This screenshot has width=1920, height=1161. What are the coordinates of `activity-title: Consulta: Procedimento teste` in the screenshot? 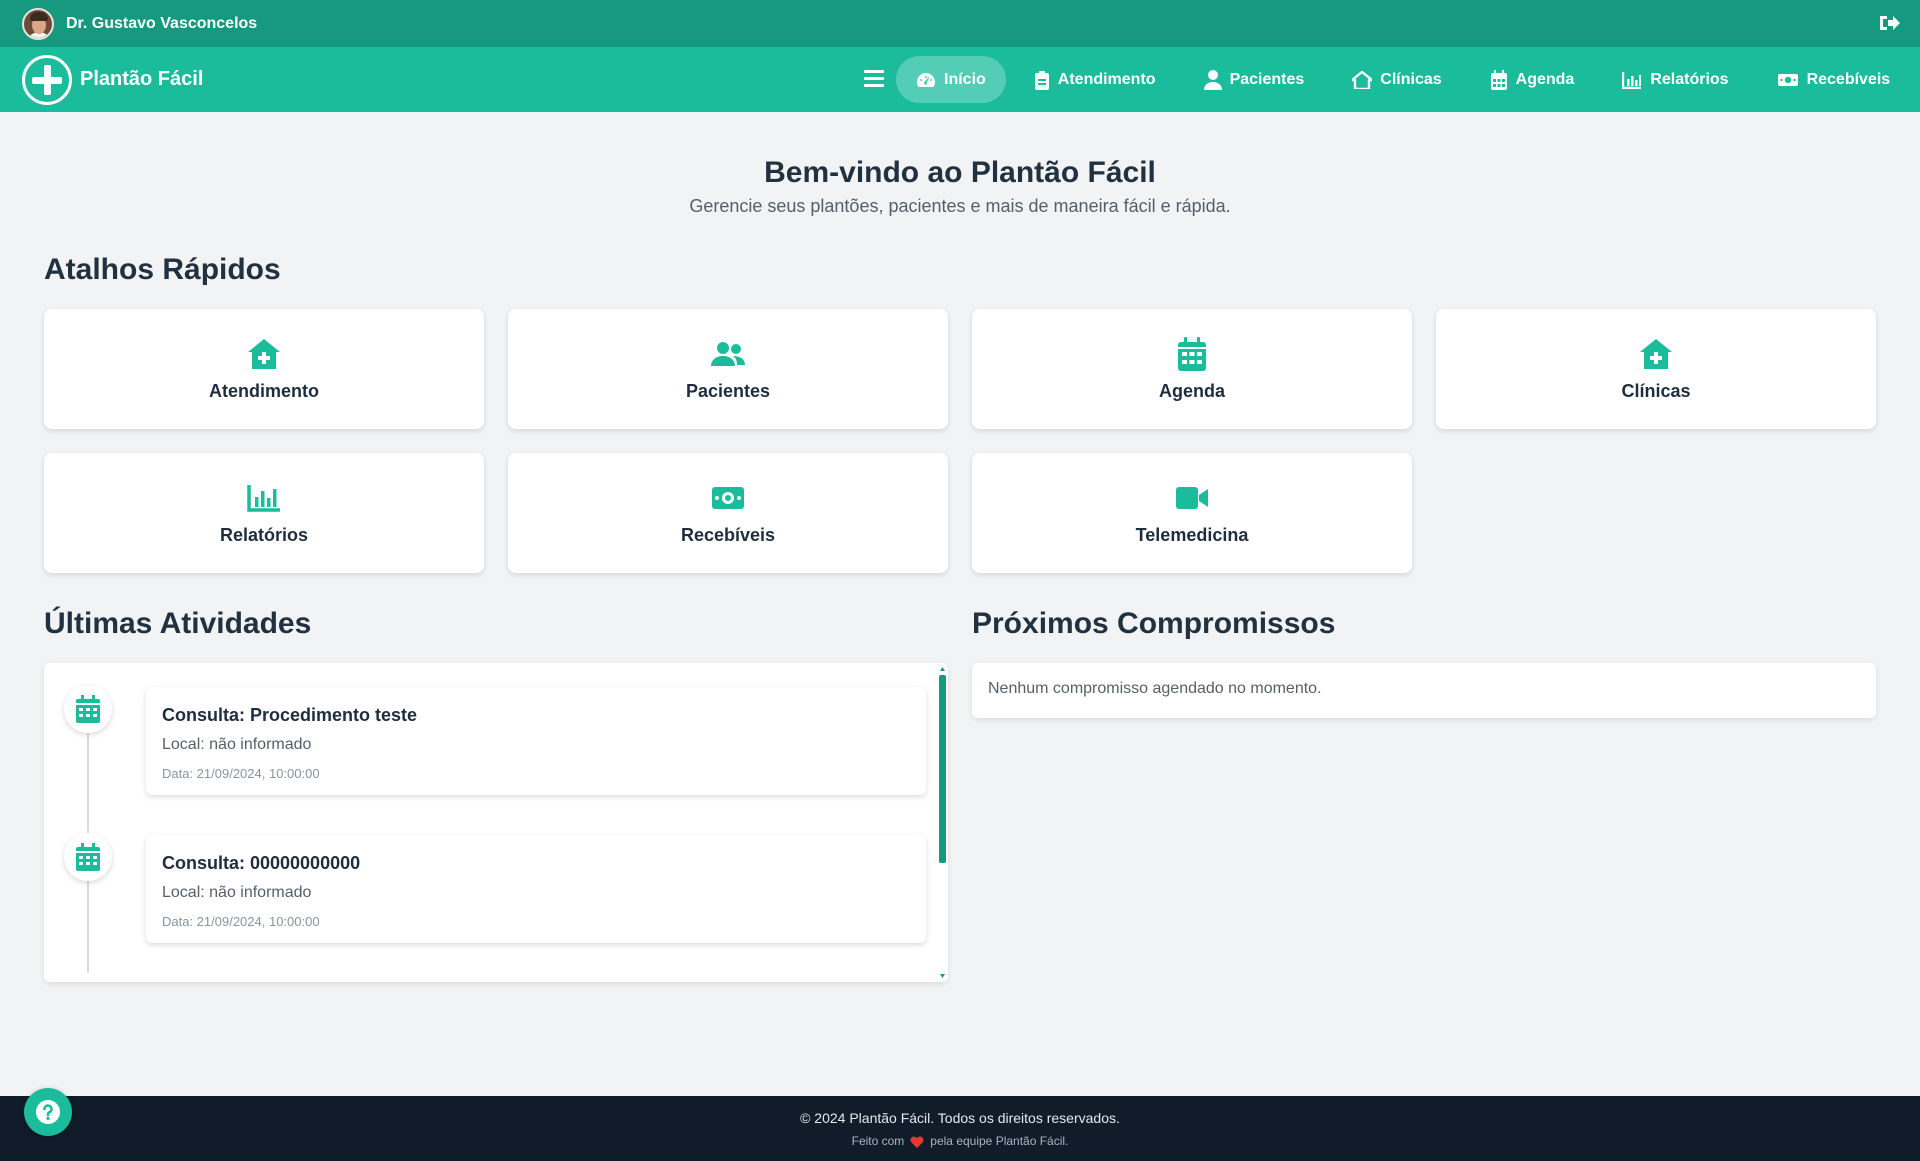 It's located at (290, 715).